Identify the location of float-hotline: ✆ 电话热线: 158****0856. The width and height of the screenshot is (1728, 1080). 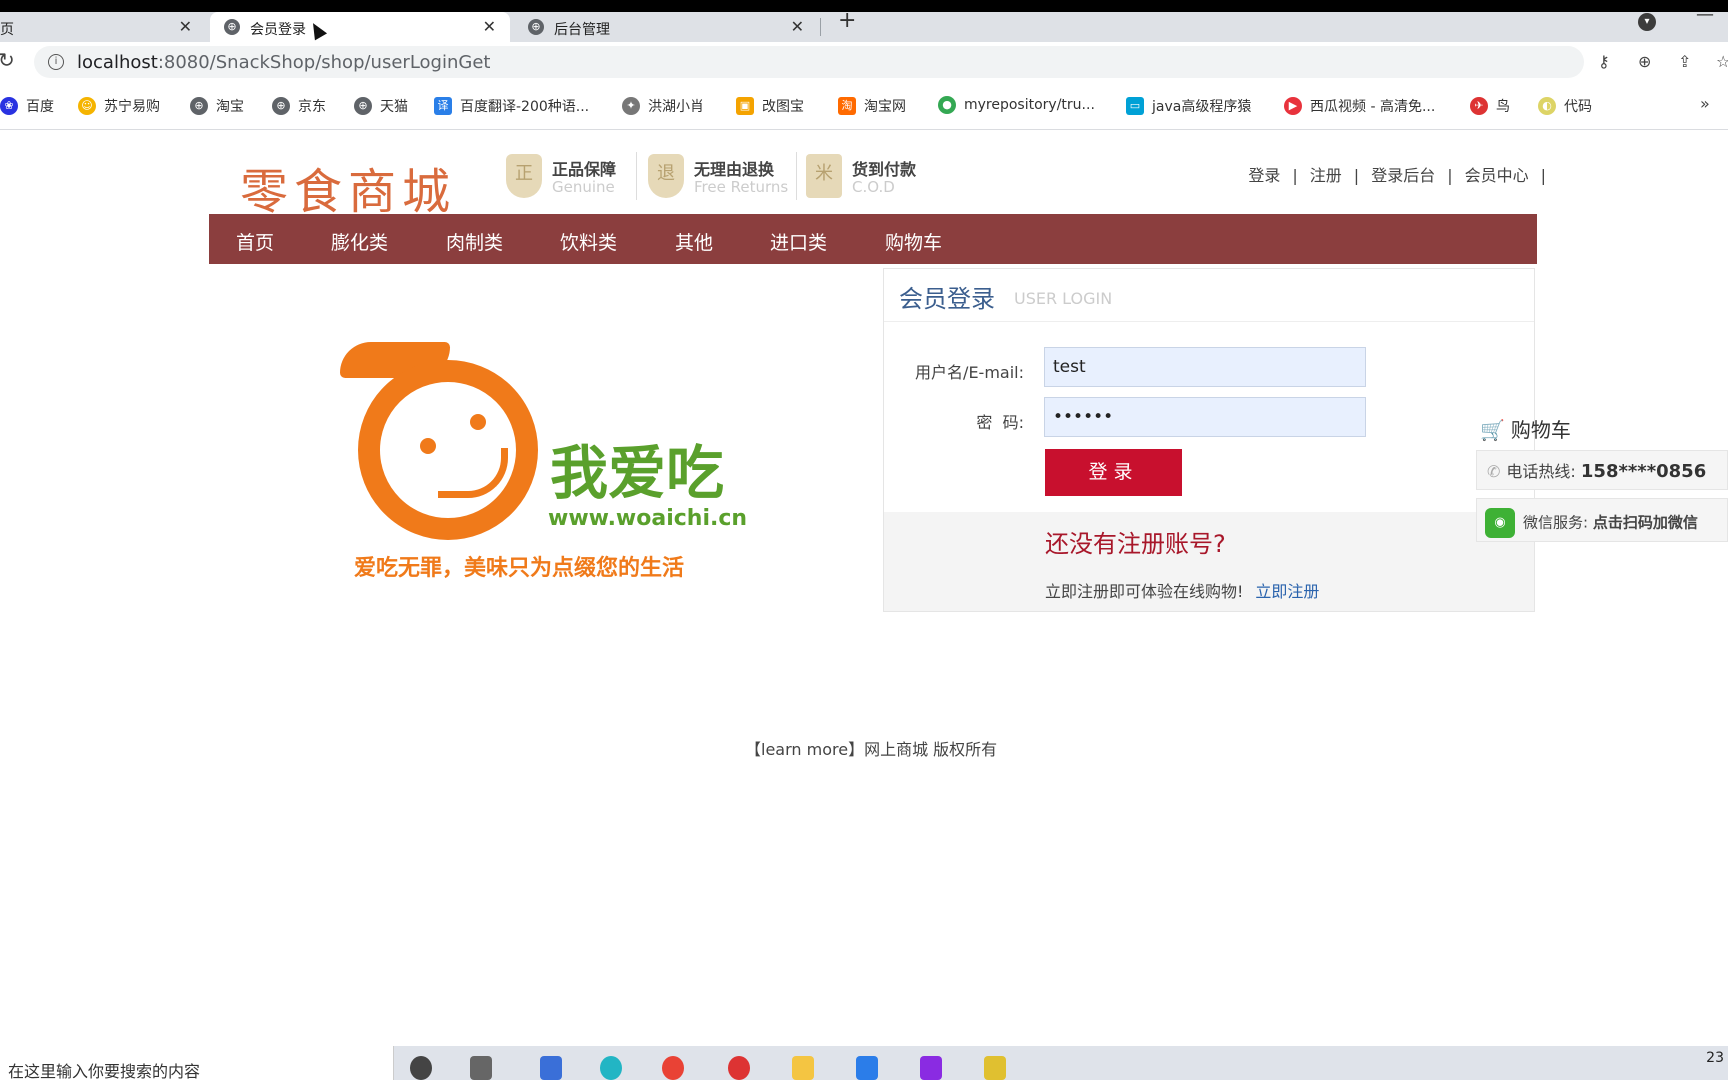
(1602, 470).